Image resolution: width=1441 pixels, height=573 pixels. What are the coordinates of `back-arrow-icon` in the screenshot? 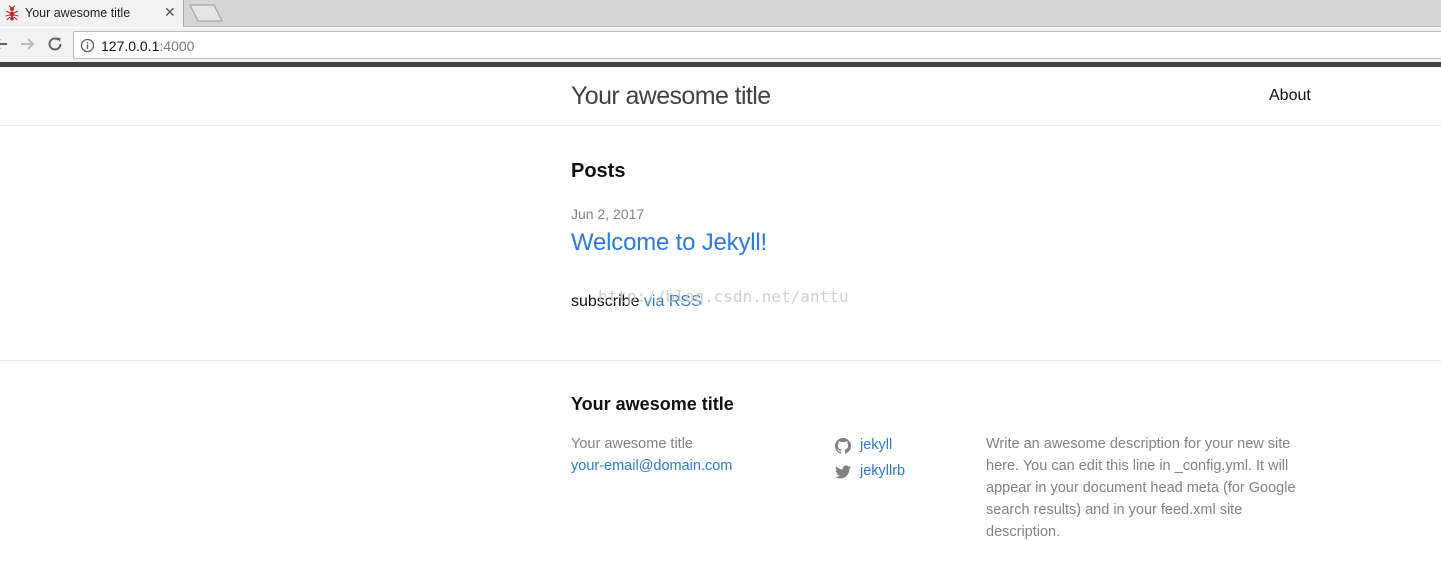 It's located at (5, 44).